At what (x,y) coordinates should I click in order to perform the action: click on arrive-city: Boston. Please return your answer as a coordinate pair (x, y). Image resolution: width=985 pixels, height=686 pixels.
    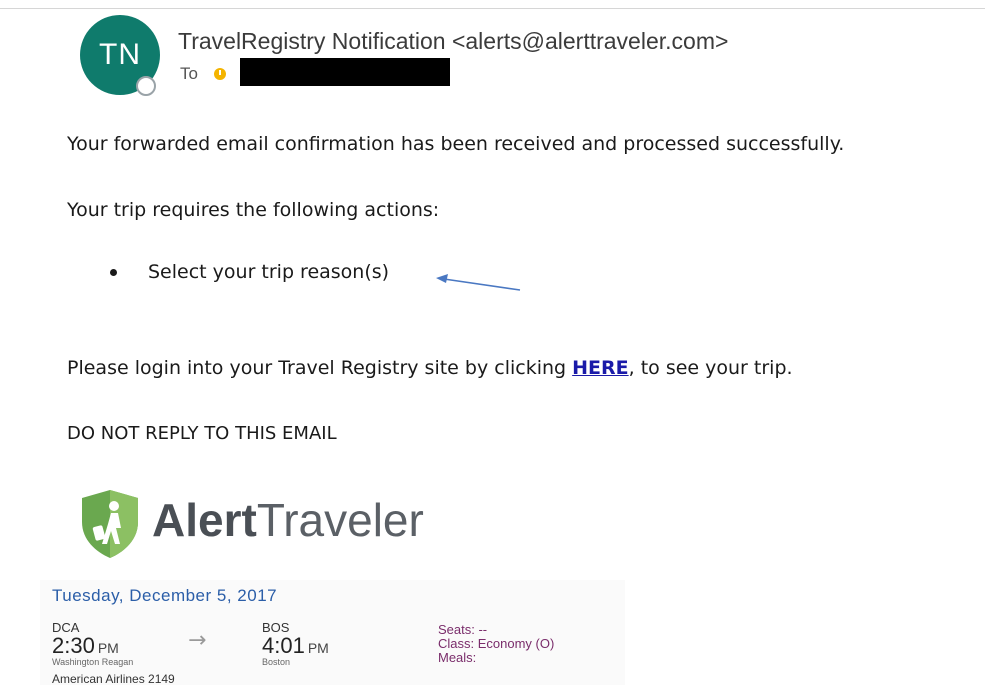
    Looking at the image, I should click on (276, 662).